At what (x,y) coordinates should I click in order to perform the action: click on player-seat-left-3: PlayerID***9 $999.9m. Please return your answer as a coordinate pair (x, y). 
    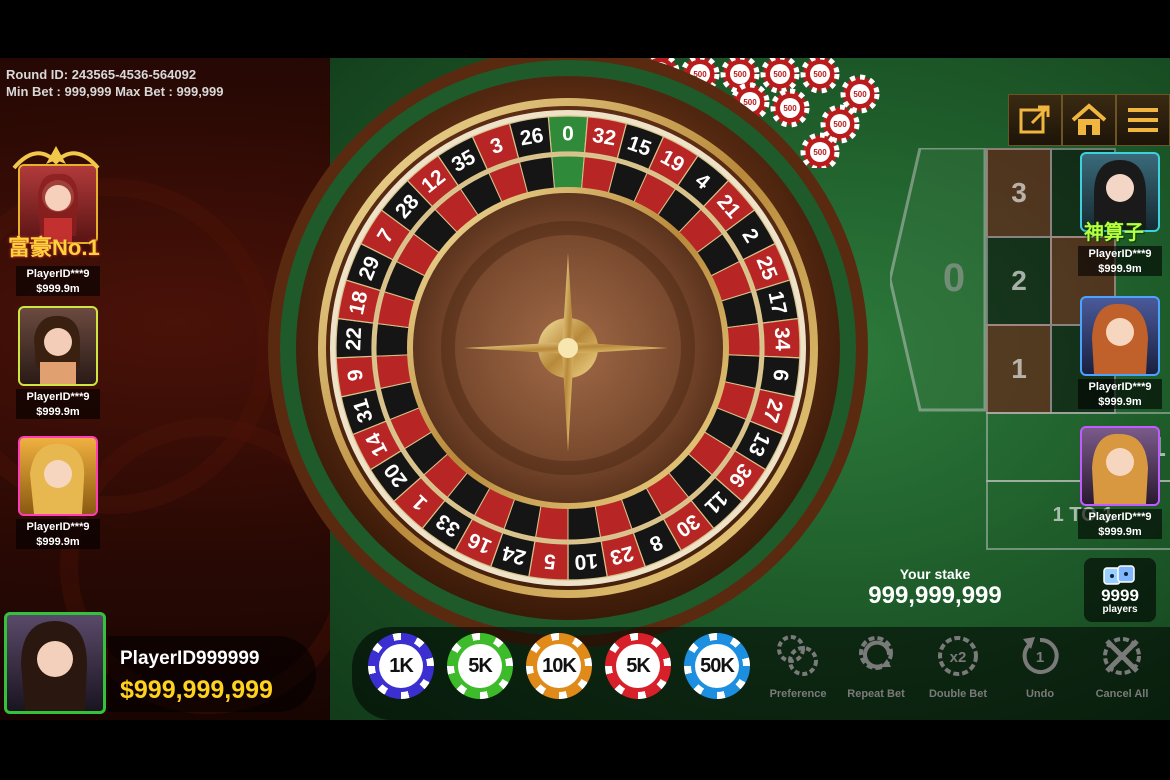
    Looking at the image, I should click on (58, 492).